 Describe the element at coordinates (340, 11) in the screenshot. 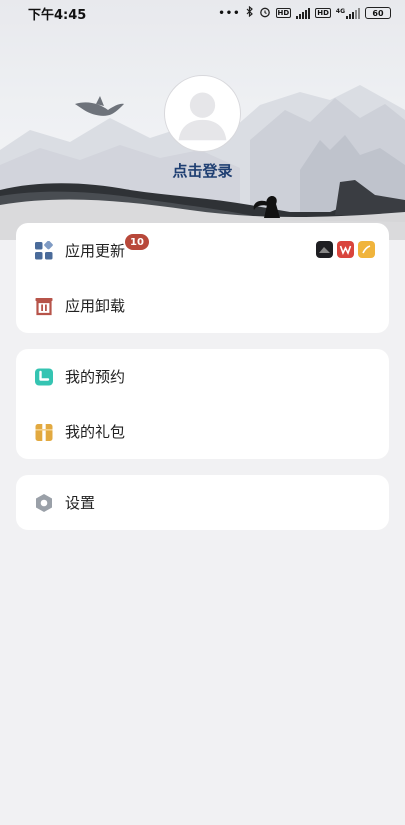

I see `network-type-label: 4G` at that location.